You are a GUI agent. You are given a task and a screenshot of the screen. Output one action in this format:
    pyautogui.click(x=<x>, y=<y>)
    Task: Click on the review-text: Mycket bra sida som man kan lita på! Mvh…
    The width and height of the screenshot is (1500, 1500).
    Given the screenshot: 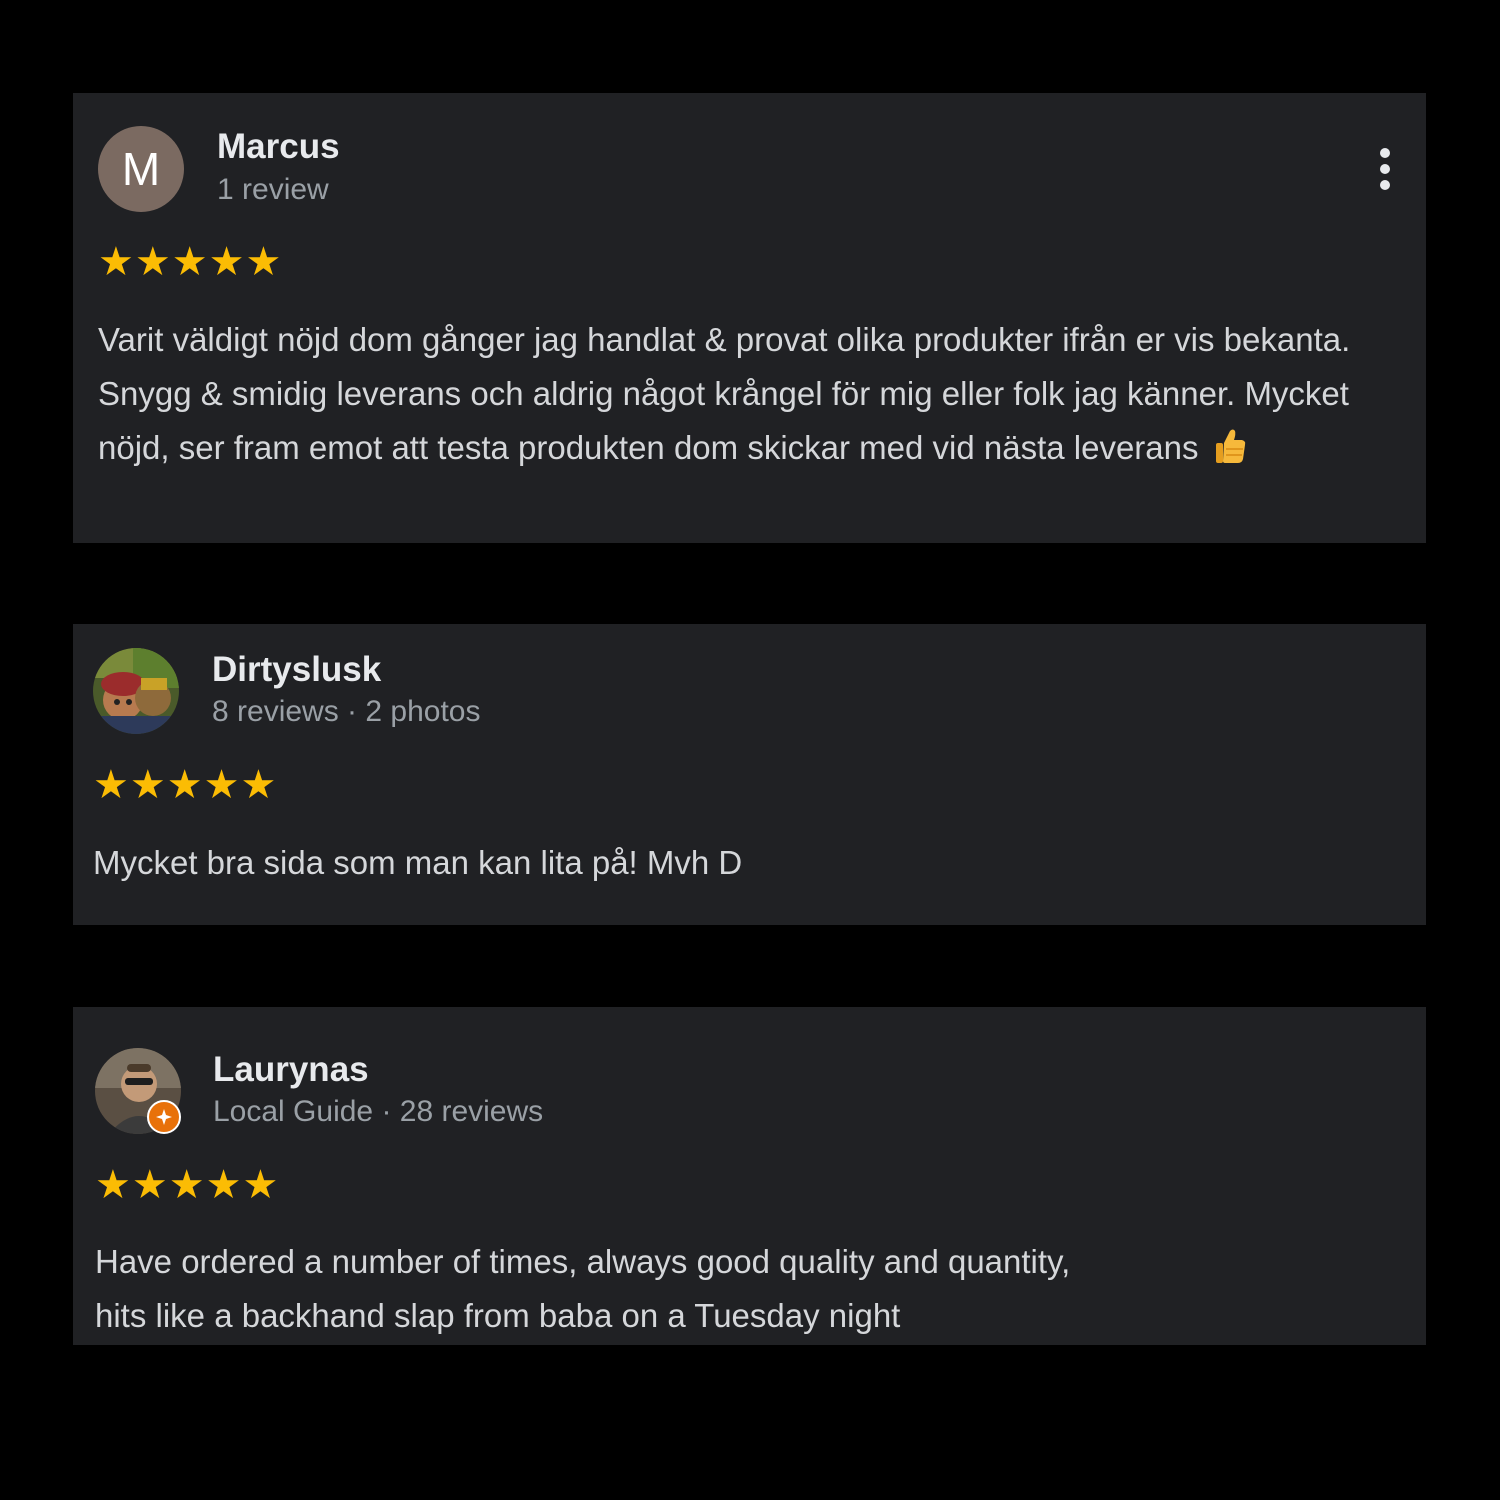 What is the action you would take?
    pyautogui.click(x=418, y=862)
    